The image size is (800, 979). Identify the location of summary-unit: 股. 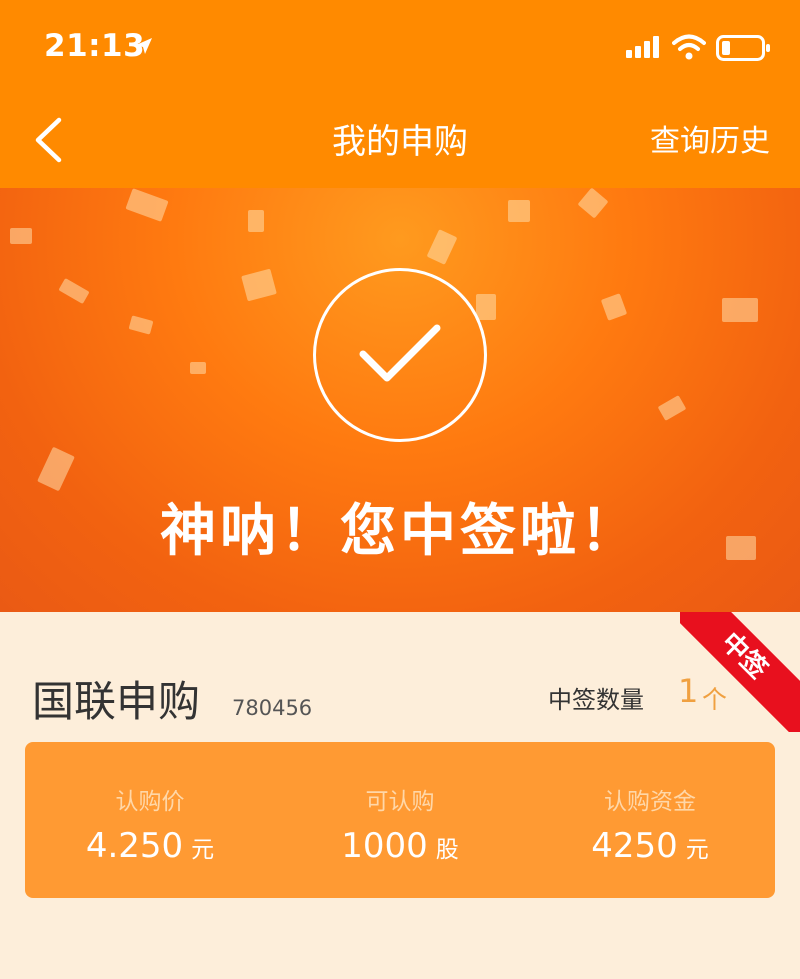
(447, 850).